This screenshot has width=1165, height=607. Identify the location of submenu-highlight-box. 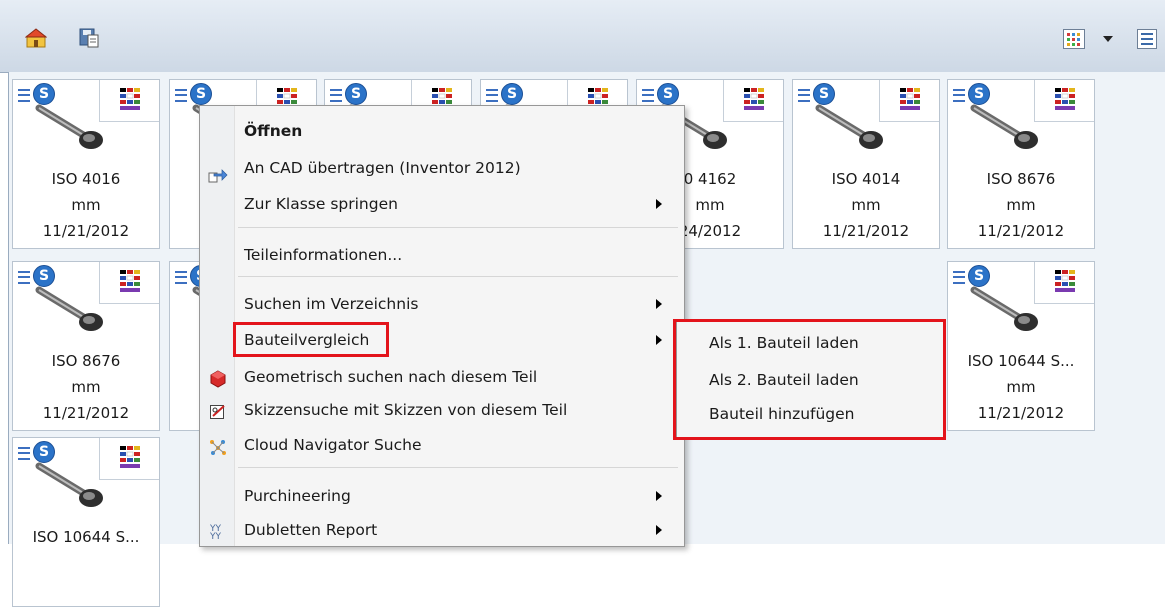
(809, 379).